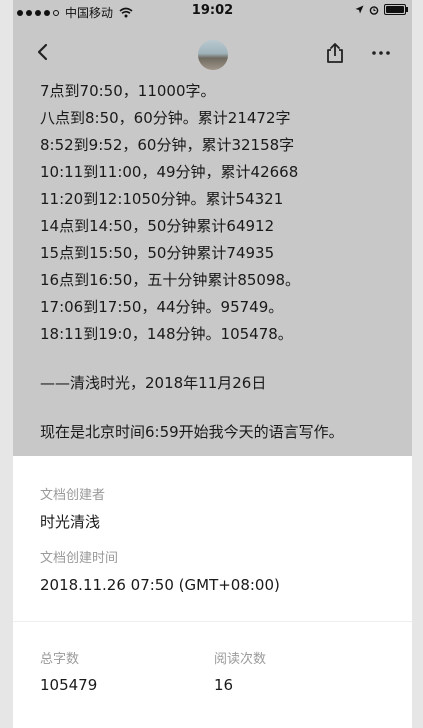 The image size is (423, 728). I want to click on avatar, so click(213, 55).